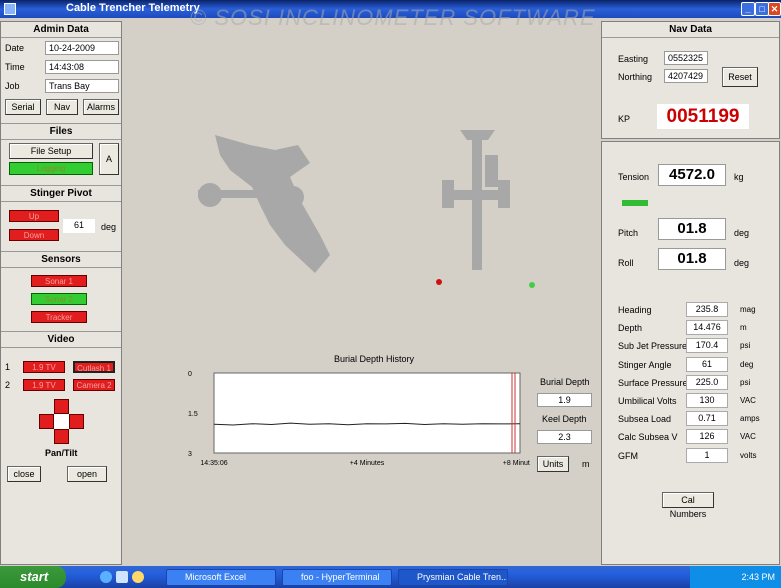 This screenshot has width=781, height=588. Describe the element at coordinates (748, 400) in the screenshot. I see `reading-unit: VAC` at that location.